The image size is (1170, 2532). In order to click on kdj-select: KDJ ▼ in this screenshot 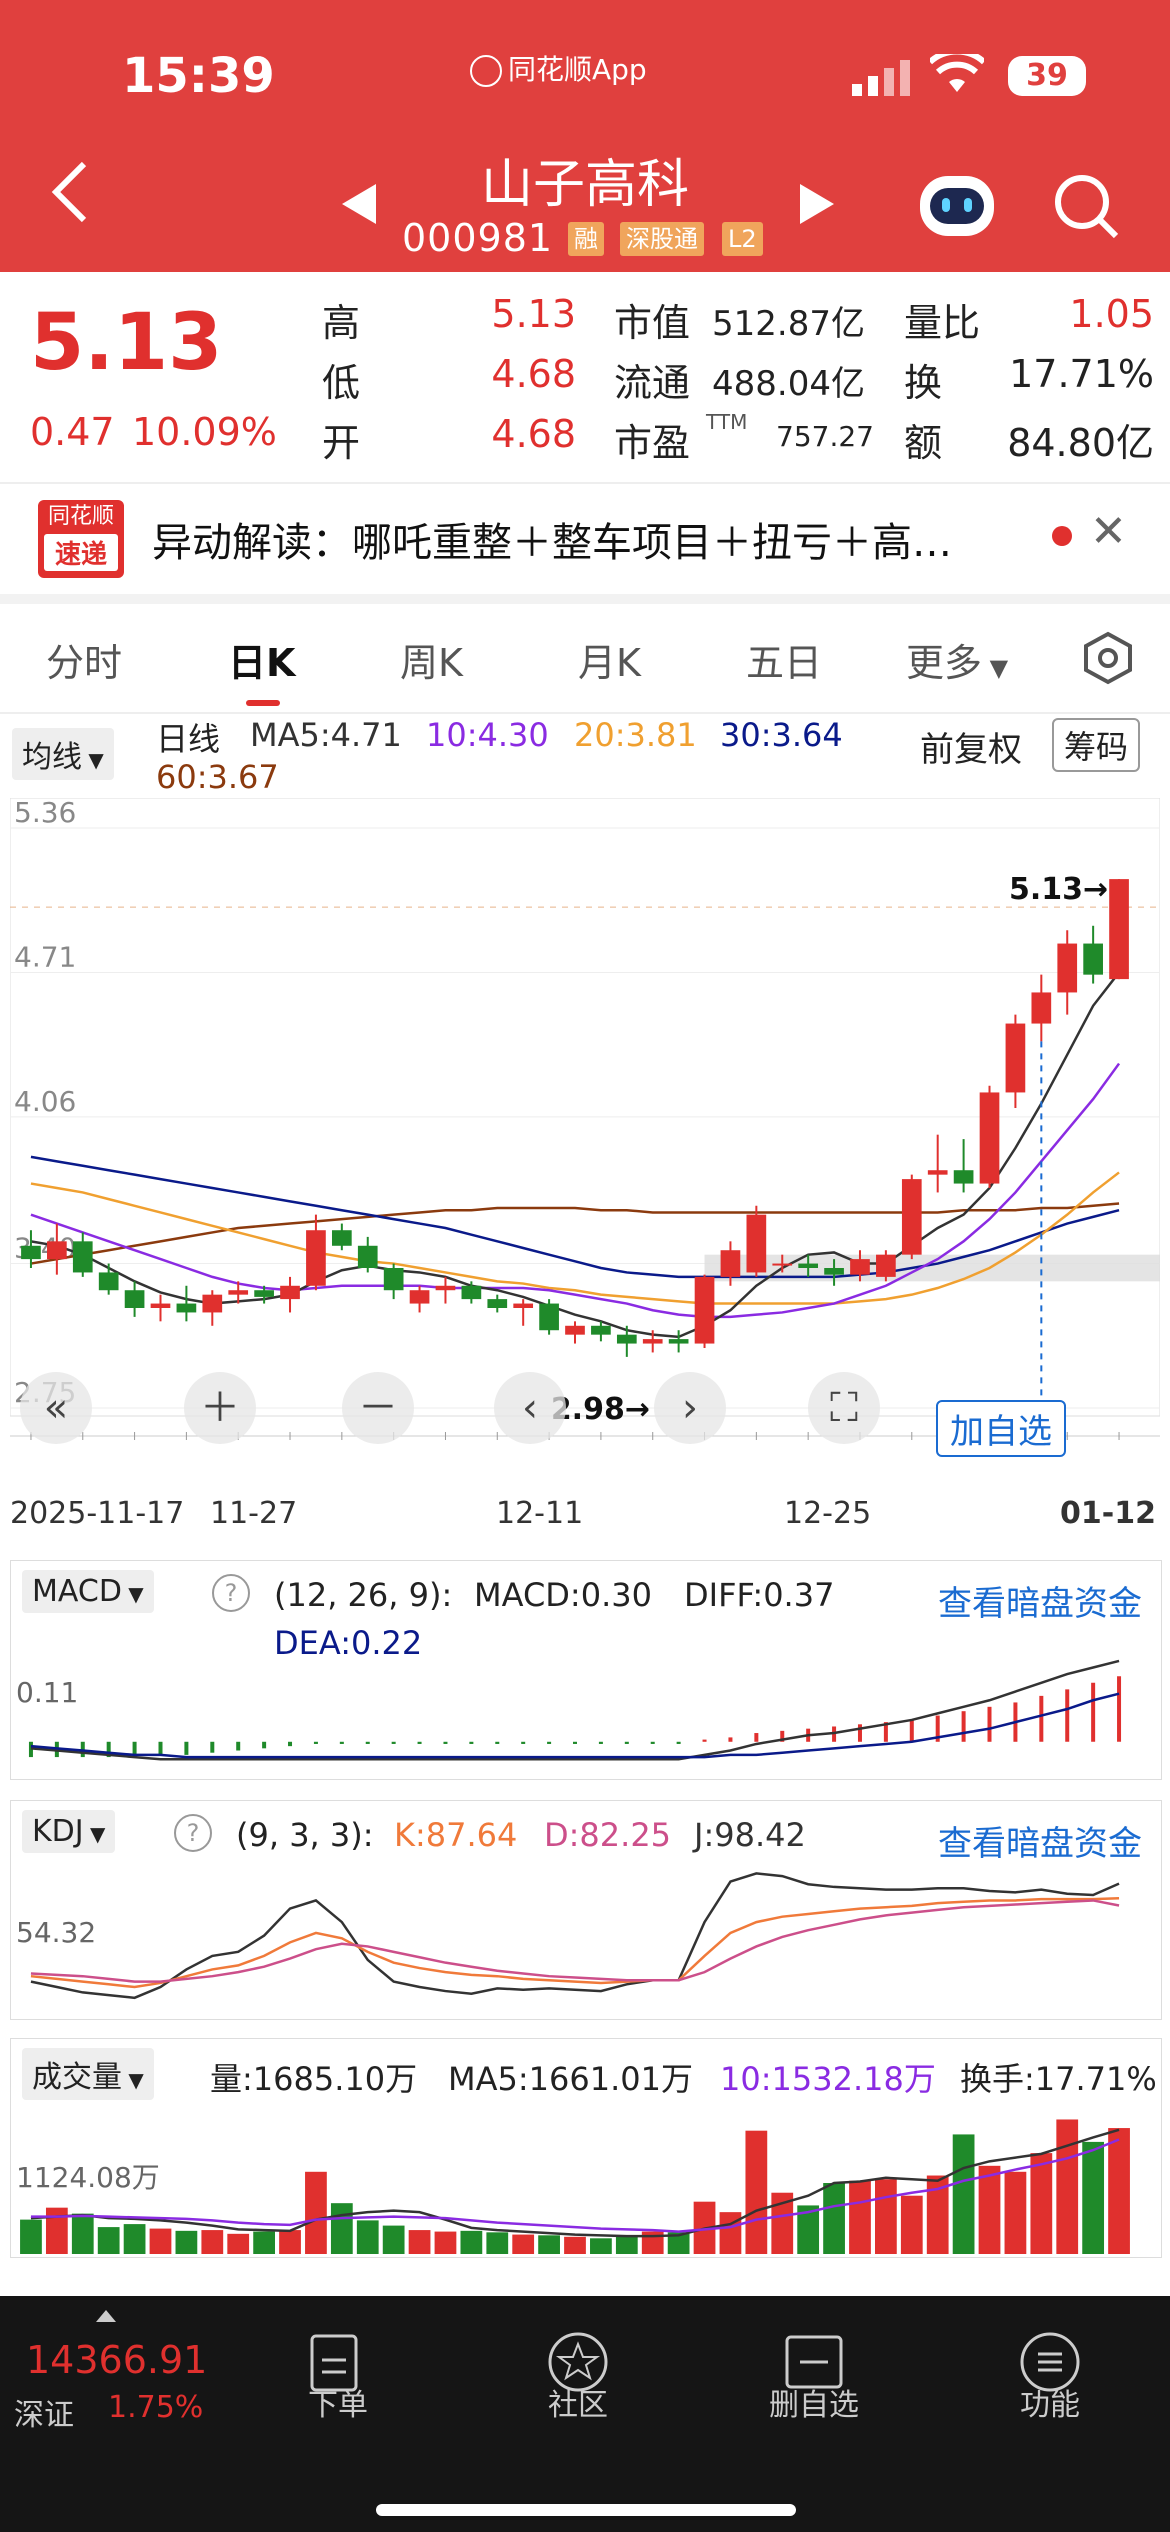, I will do `click(69, 1831)`.